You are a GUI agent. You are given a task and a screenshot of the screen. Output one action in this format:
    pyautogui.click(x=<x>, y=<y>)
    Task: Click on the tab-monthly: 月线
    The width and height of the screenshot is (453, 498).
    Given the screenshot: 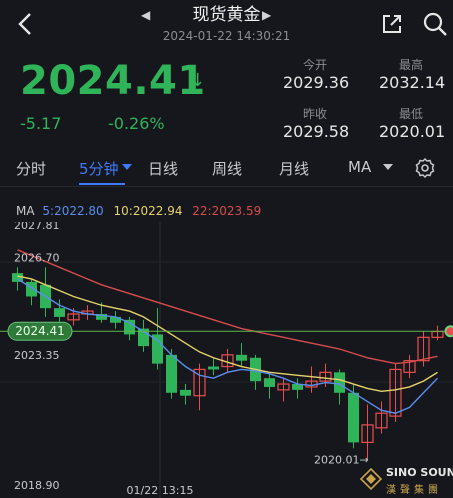 What is the action you would take?
    pyautogui.click(x=294, y=168)
    